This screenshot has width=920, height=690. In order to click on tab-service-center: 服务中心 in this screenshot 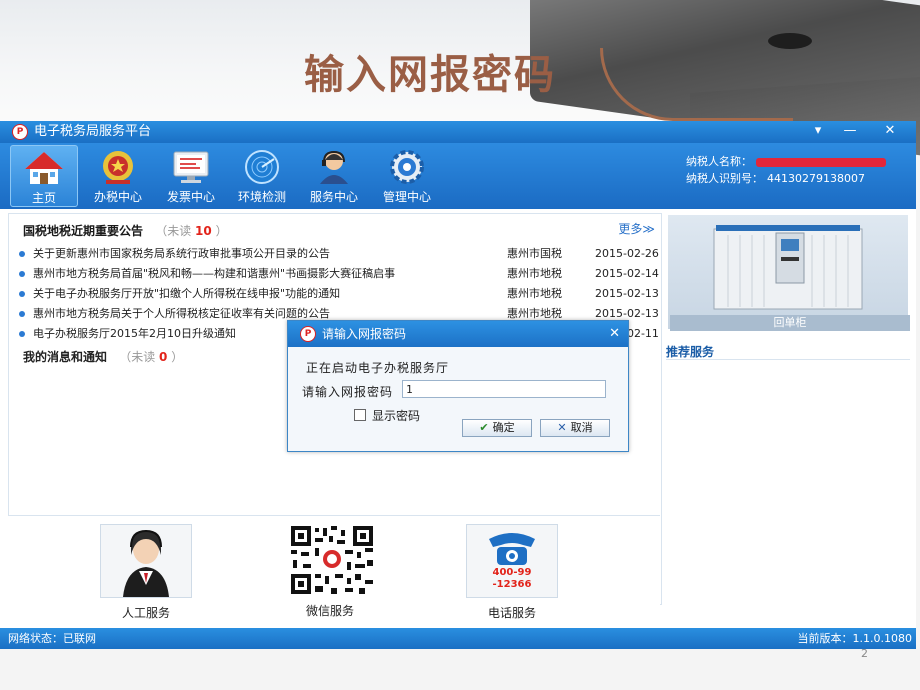, I will do `click(334, 176)`.